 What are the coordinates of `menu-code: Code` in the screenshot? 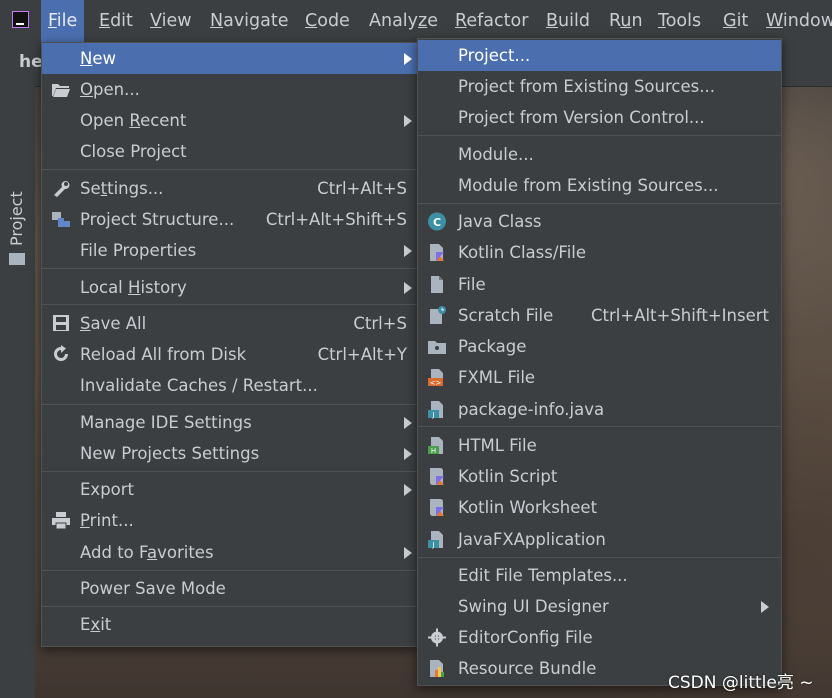 It's located at (327, 21).